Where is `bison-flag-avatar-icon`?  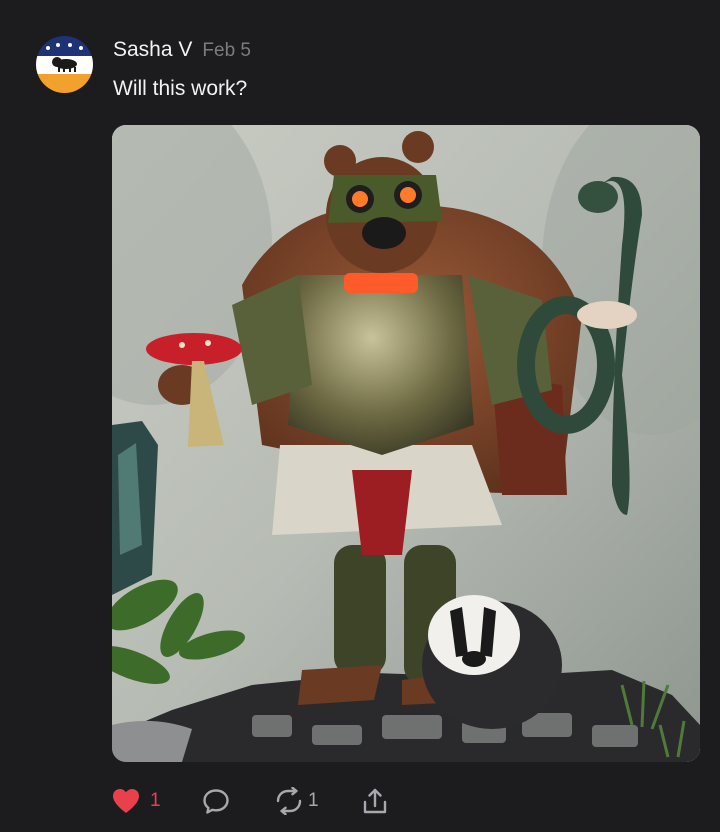 bison-flag-avatar-icon is located at coordinates (64, 64).